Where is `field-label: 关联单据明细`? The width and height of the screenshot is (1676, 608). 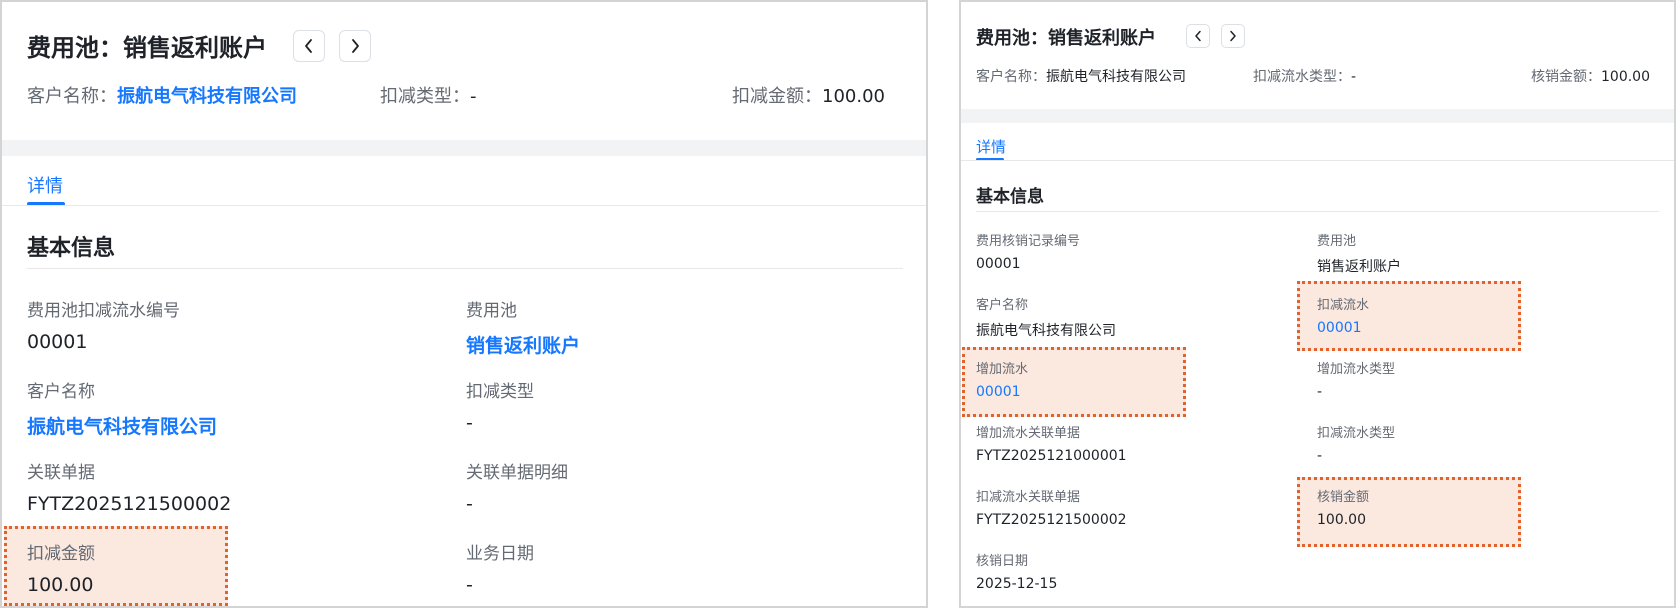
field-label: 关联单据明细 is located at coordinates (517, 473).